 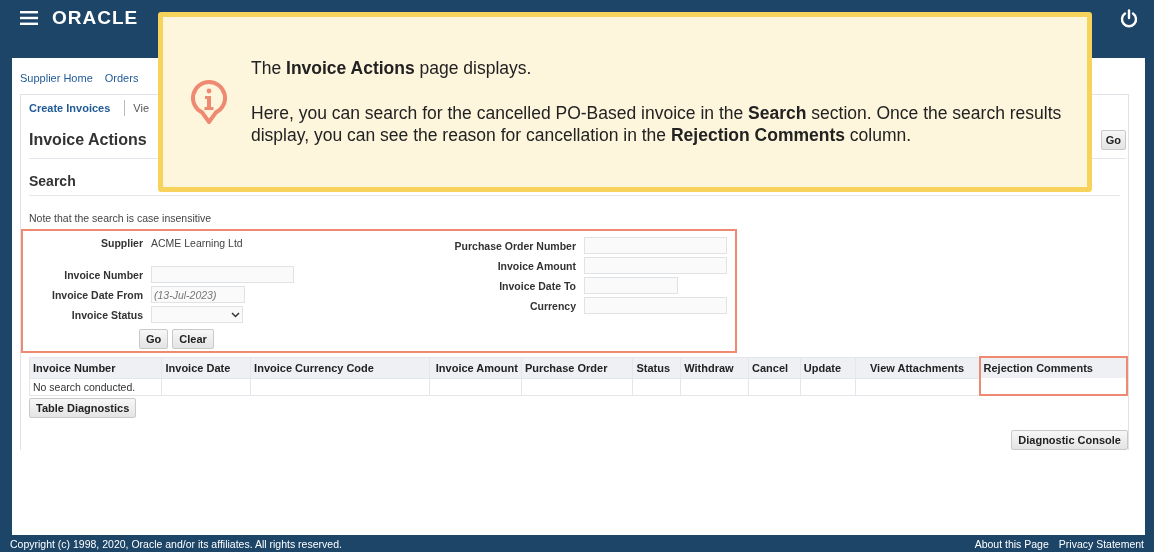 What do you see at coordinates (828, 367) in the screenshot?
I see `column-header: Update` at bounding box center [828, 367].